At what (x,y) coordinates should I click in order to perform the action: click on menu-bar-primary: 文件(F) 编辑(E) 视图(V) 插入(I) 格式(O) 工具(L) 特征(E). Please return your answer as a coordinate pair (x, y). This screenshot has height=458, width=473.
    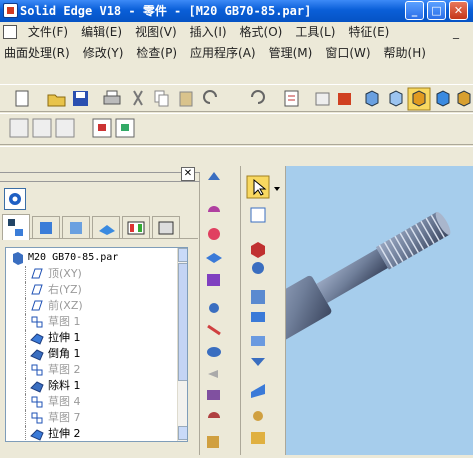
    Looking at the image, I should click on (236, 32).